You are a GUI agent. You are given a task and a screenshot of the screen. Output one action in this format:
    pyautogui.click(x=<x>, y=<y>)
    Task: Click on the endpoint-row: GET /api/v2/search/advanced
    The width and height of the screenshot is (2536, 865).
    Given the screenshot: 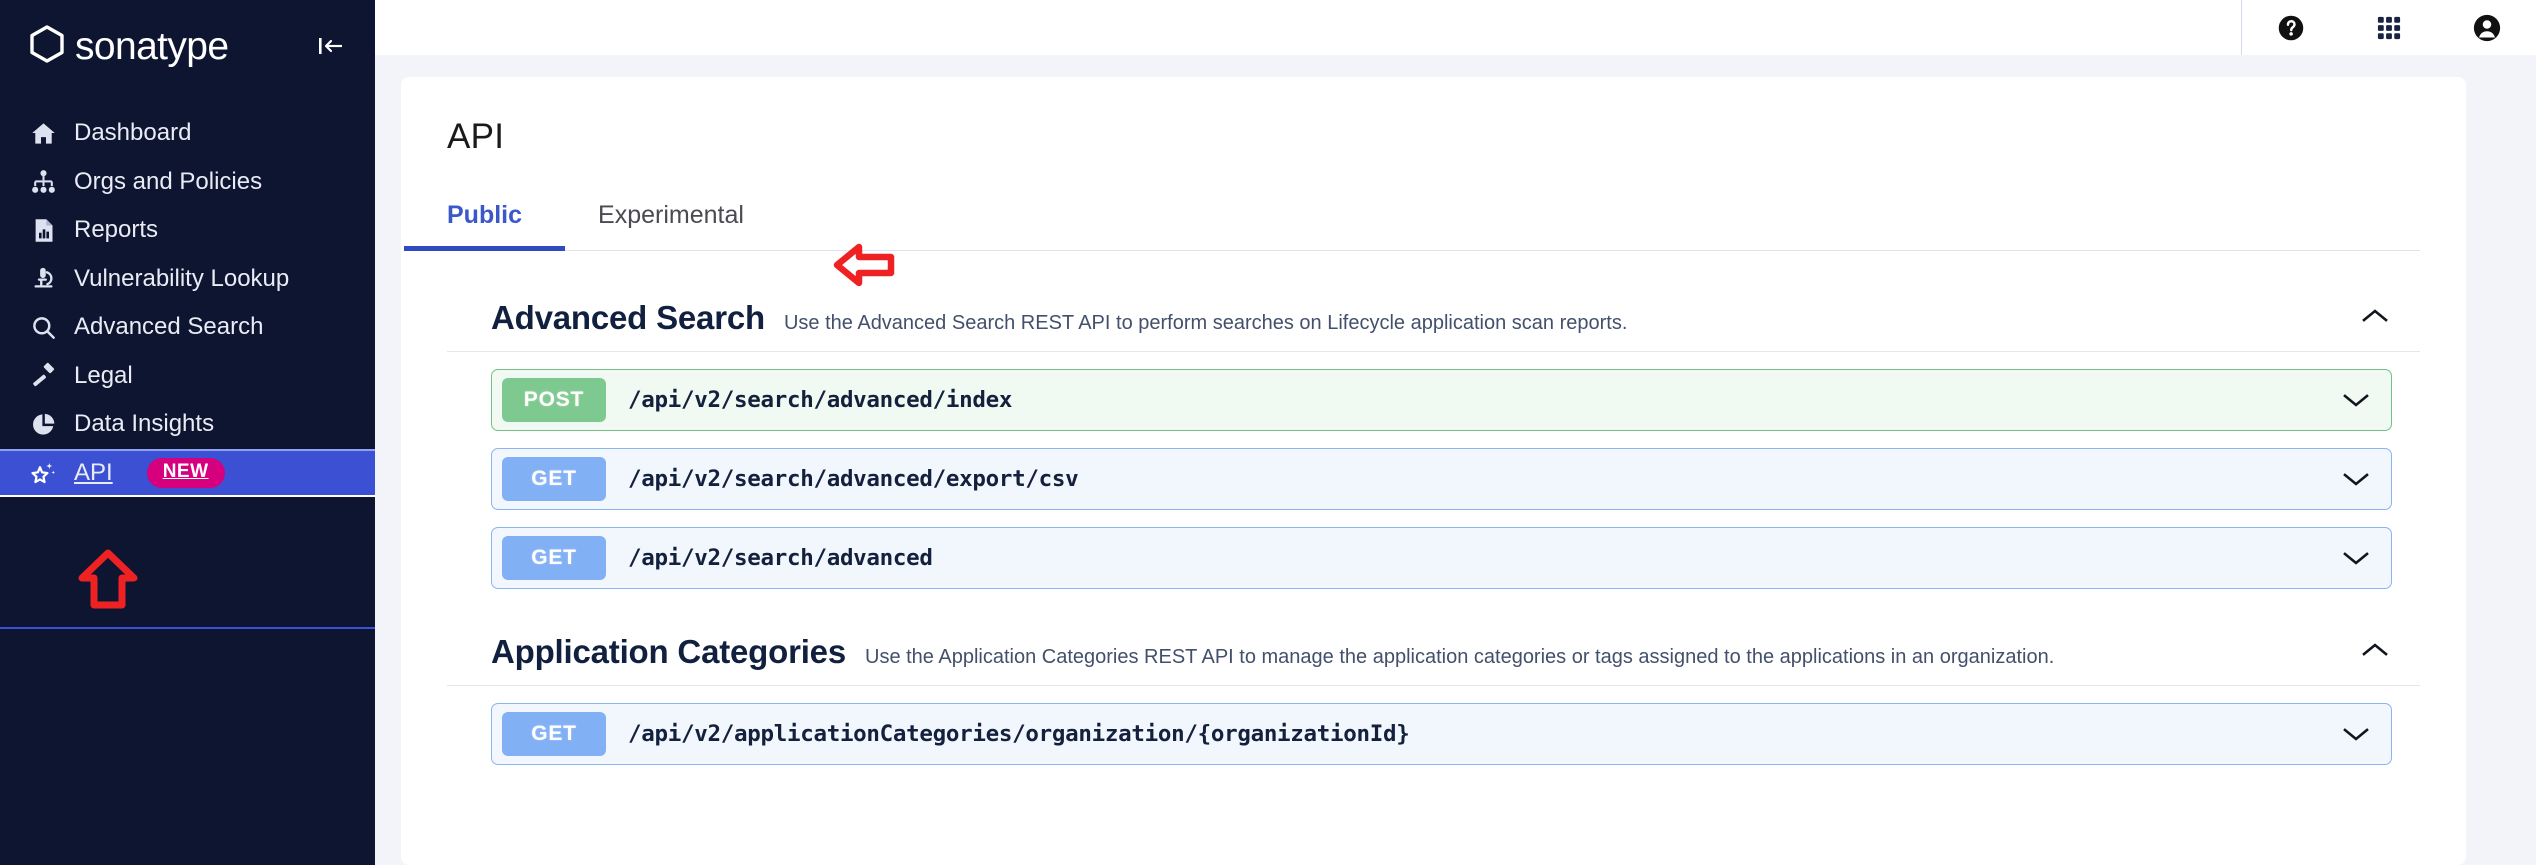 What is the action you would take?
    pyautogui.click(x=1441, y=558)
    